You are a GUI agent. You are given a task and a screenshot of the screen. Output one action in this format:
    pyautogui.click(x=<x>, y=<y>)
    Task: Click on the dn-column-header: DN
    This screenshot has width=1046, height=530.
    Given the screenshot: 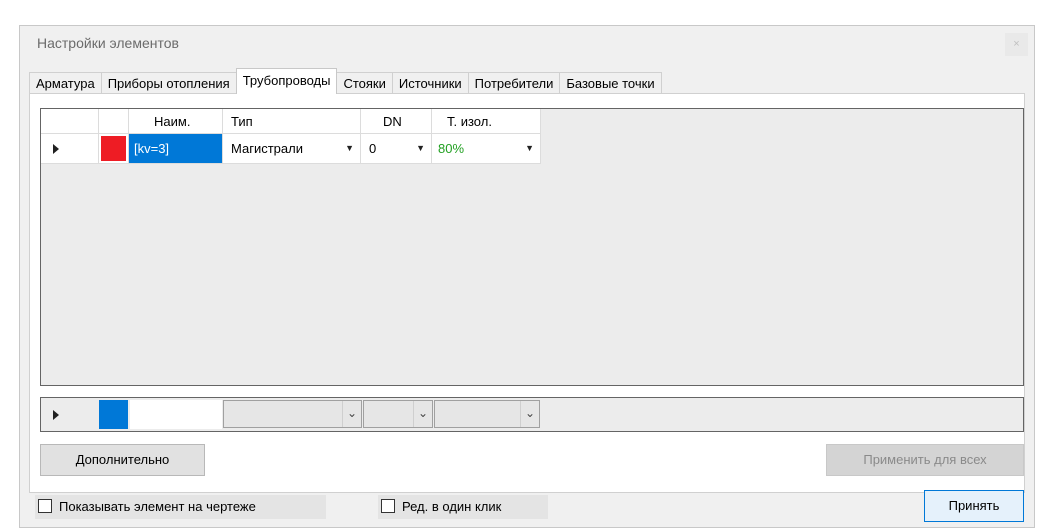 What is the action you would take?
    pyautogui.click(x=396, y=121)
    